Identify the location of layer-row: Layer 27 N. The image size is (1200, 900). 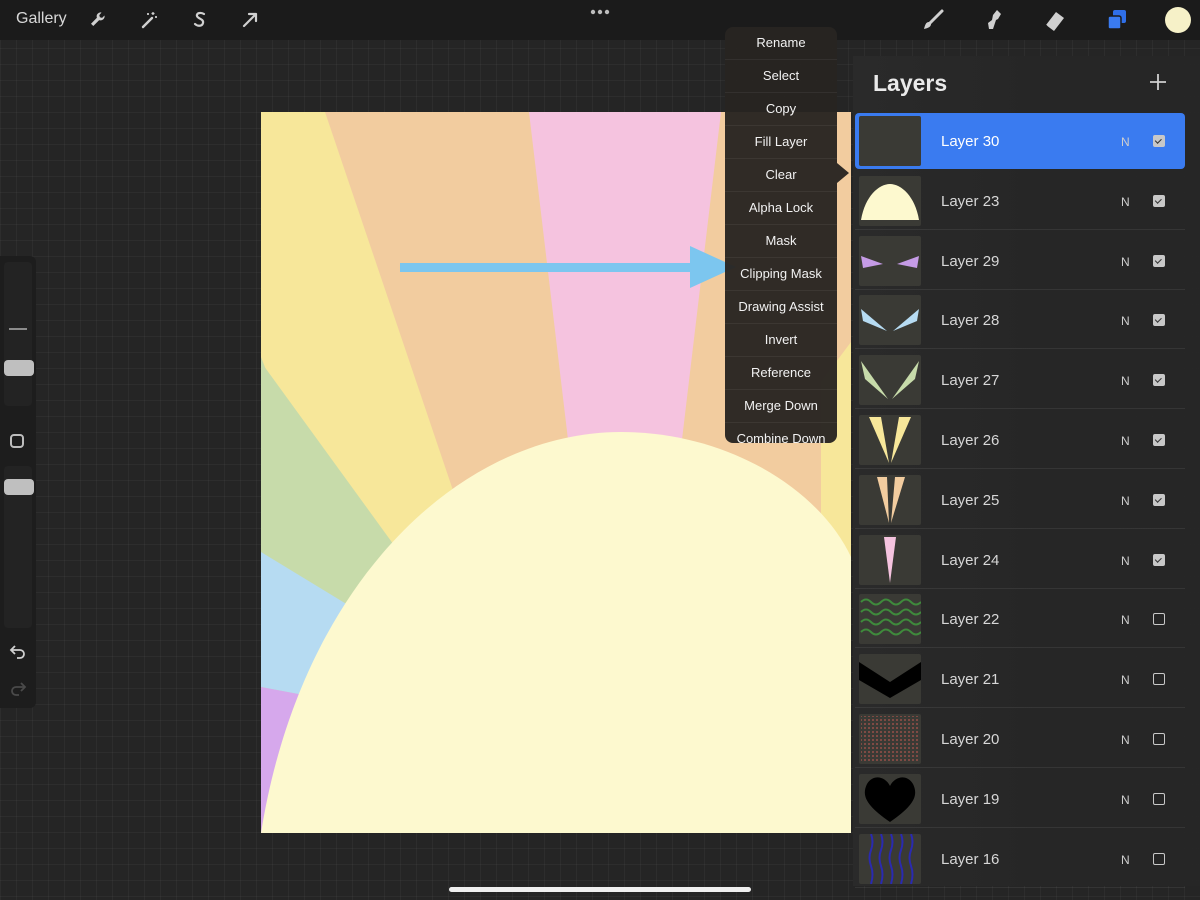
(1020, 381).